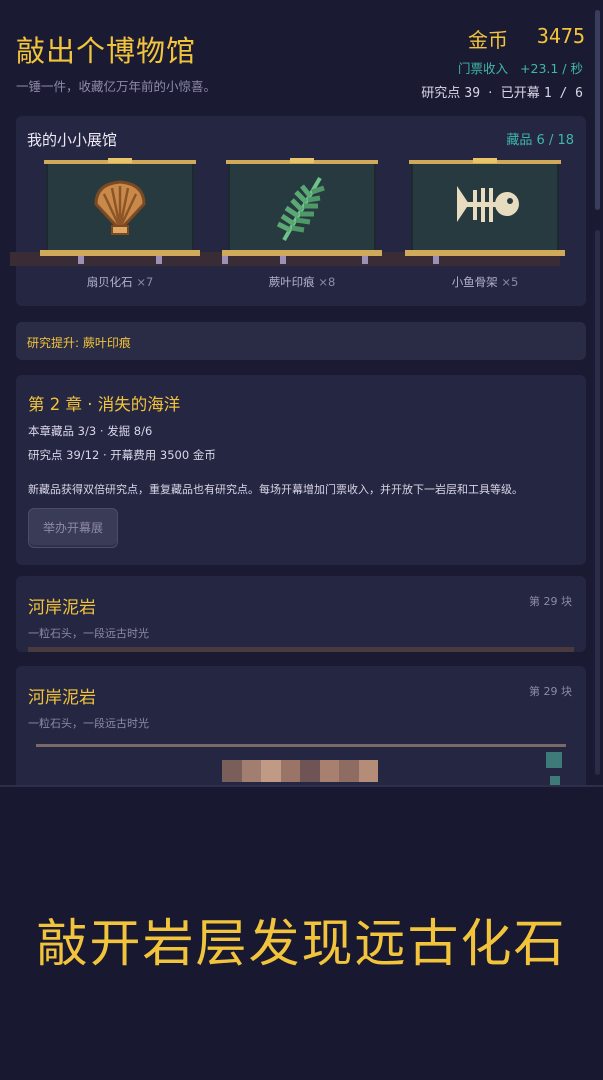 Image resolution: width=603 pixels, height=1080 pixels. Describe the element at coordinates (116, 86) in the screenshot. I see `game-subtitle: 一锤一件，收藏亿万年前的小惊喜。` at that location.